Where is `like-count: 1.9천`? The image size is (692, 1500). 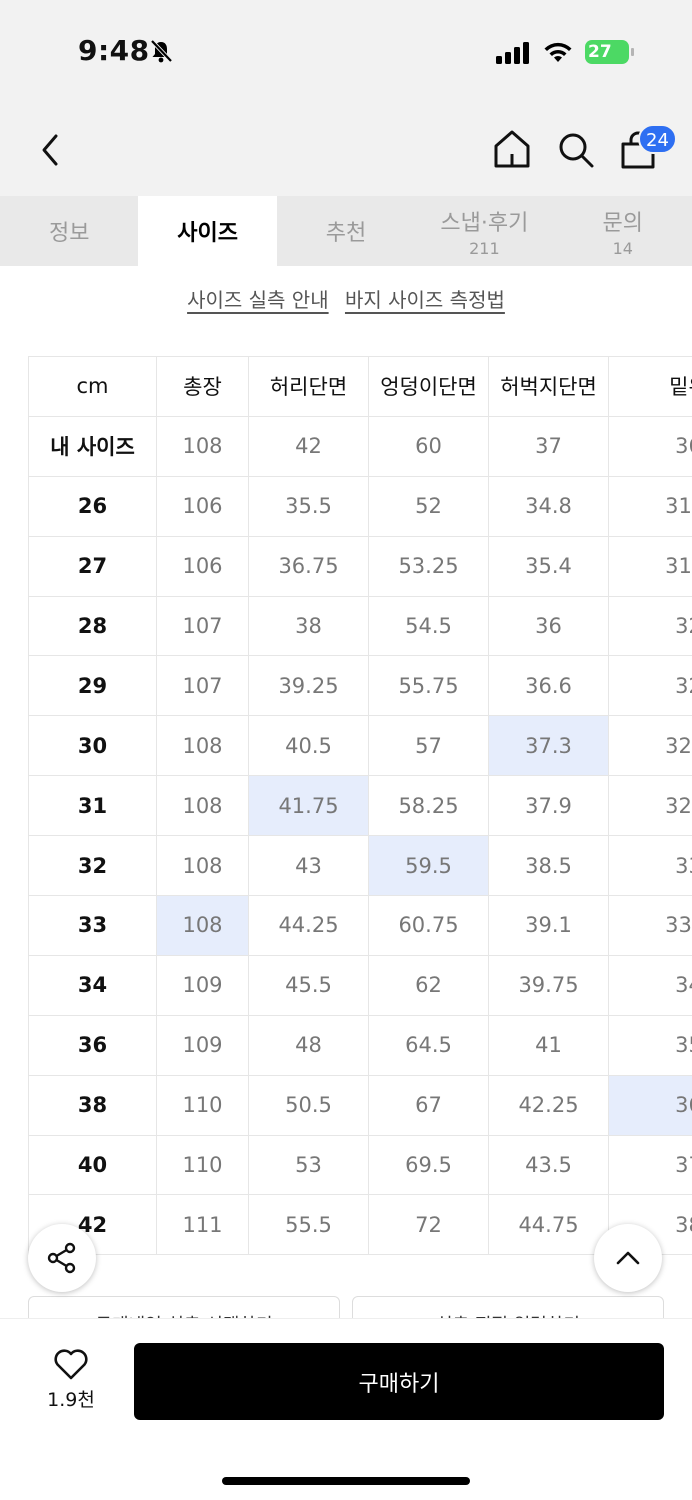
like-count: 1.9천 is located at coordinates (71, 1400).